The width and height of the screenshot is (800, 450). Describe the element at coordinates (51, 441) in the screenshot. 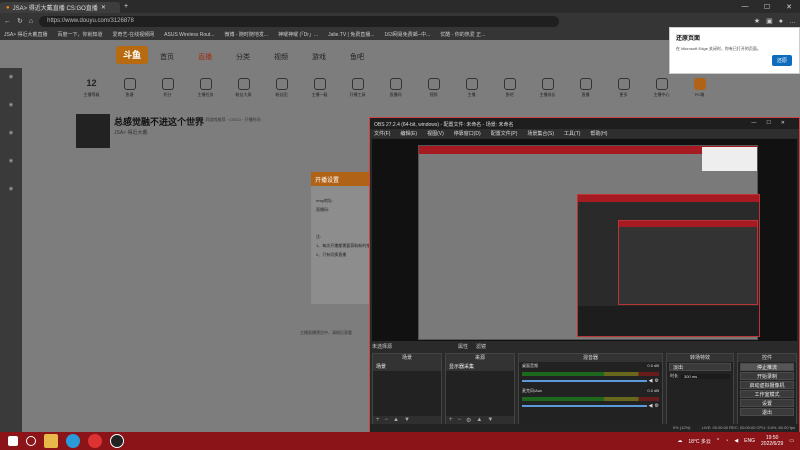

I see `file-explorer-icon` at that location.